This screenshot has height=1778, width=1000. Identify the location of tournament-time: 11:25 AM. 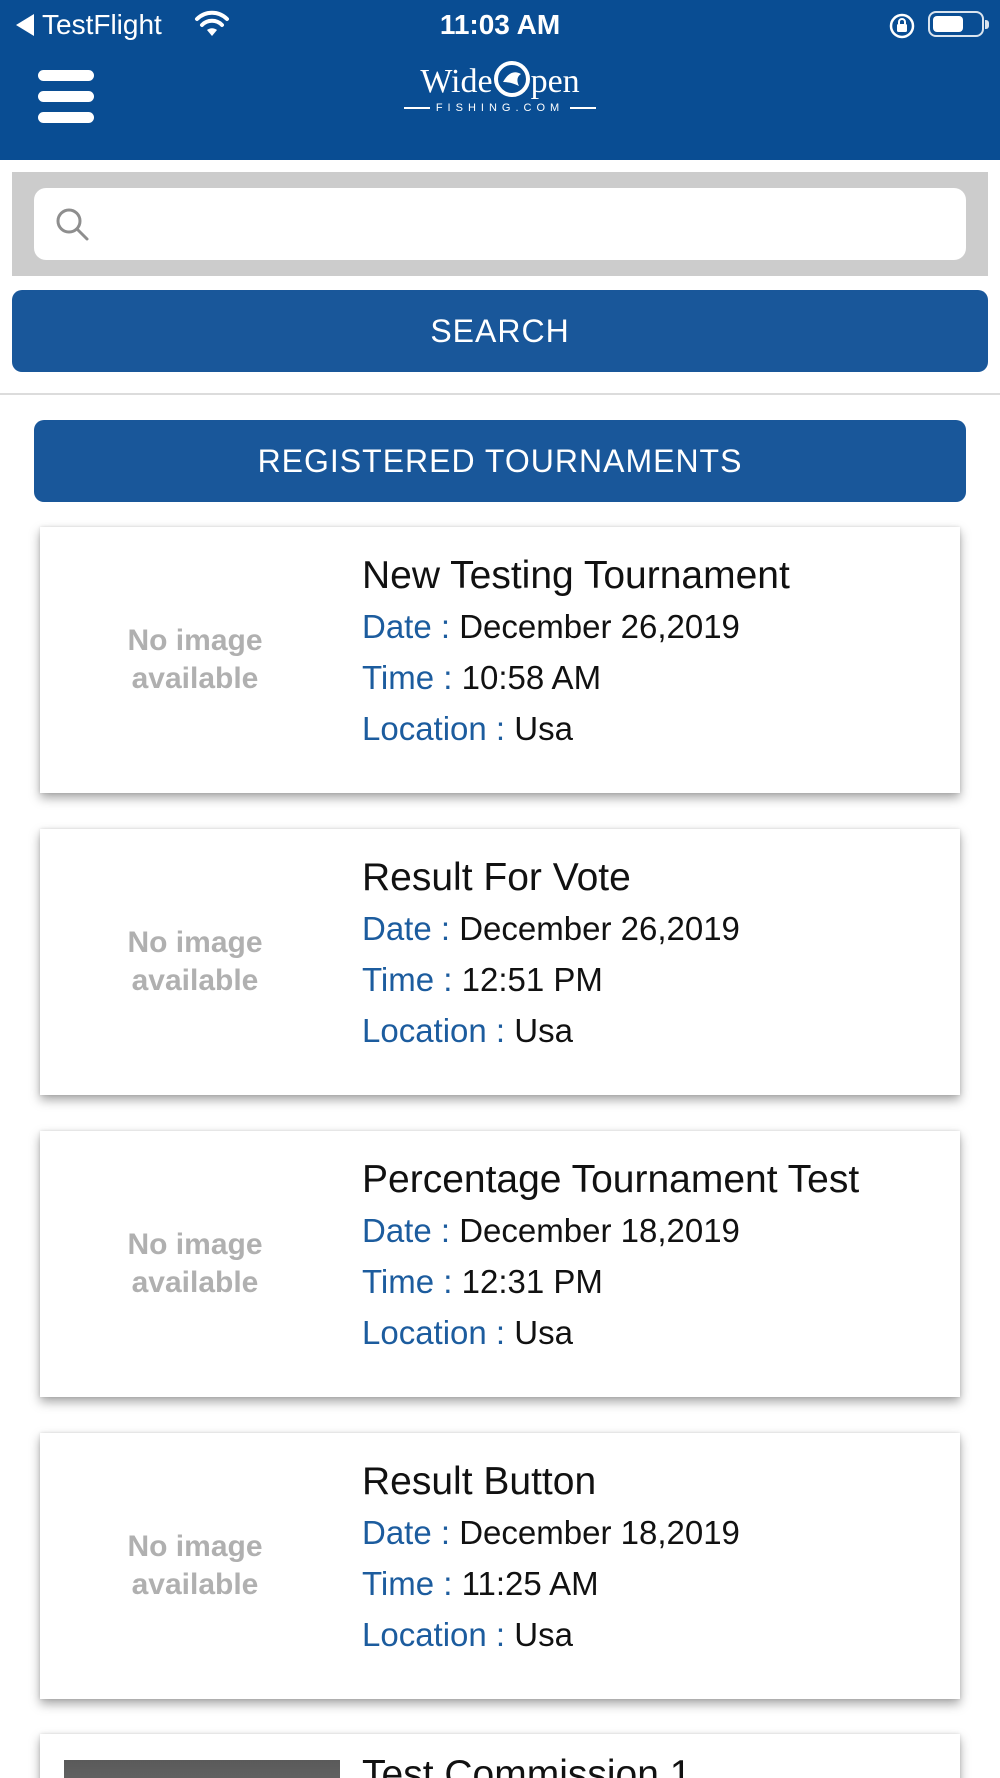
(530, 1583).